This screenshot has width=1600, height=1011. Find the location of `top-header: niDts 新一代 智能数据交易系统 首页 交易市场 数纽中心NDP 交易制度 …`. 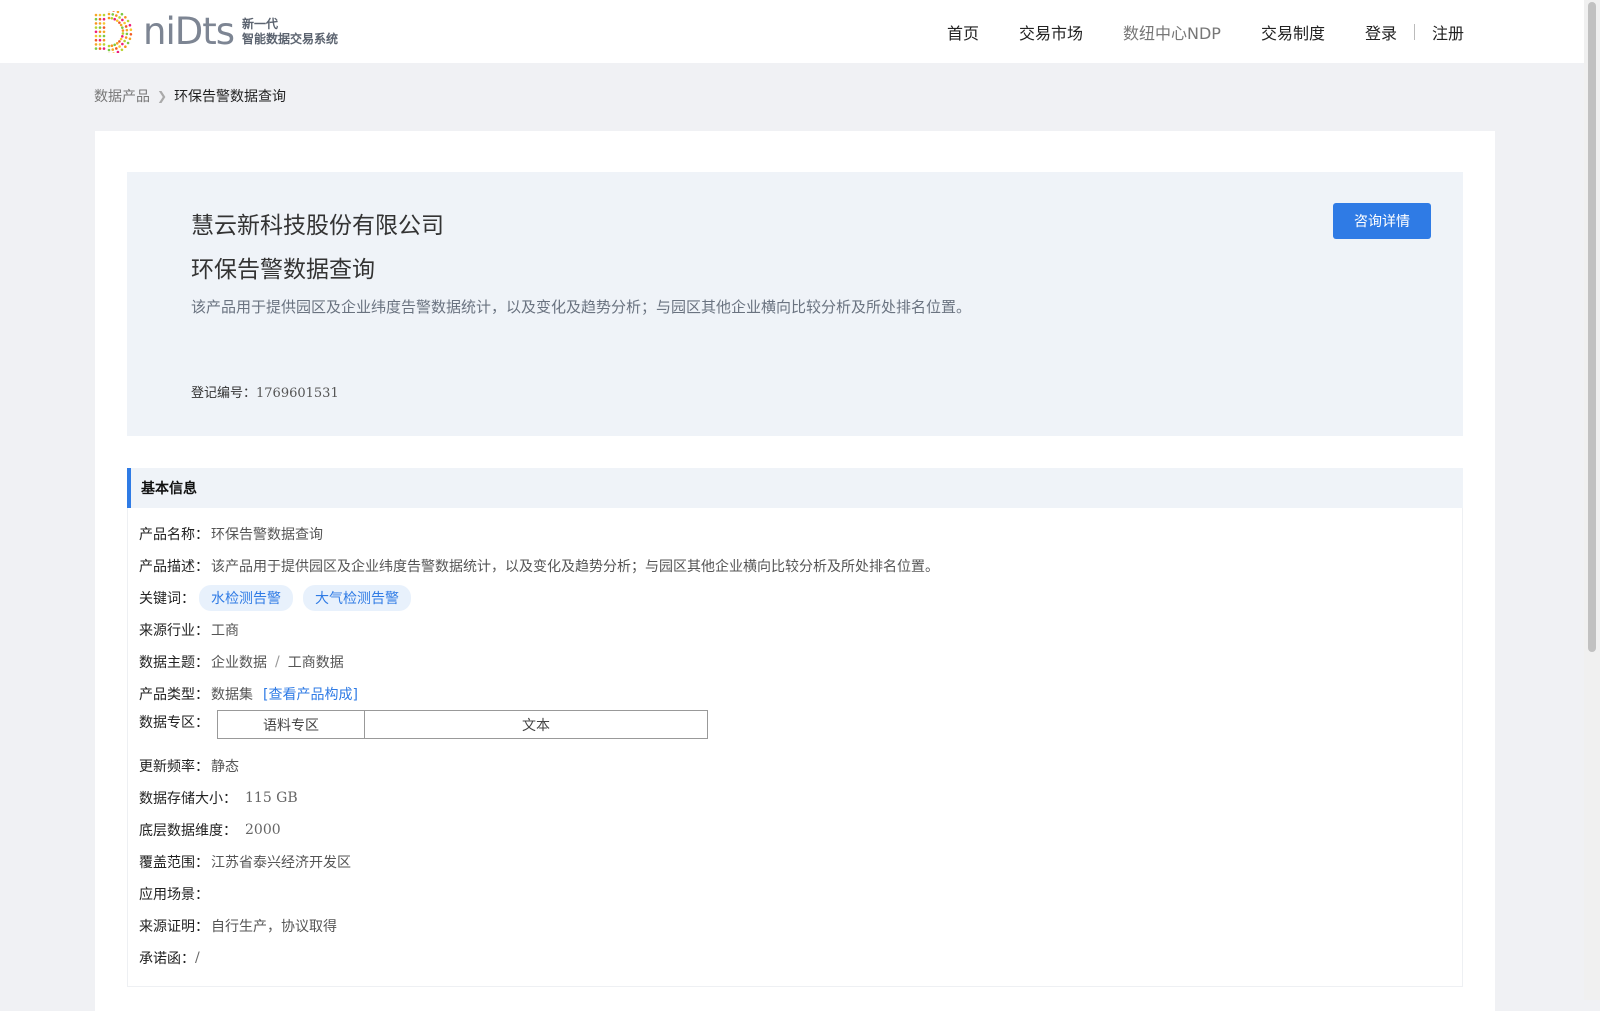

top-header: niDts 新一代 智能数据交易系统 首页 交易市场 数纽中心NDP 交易制度 … is located at coordinates (792, 31).